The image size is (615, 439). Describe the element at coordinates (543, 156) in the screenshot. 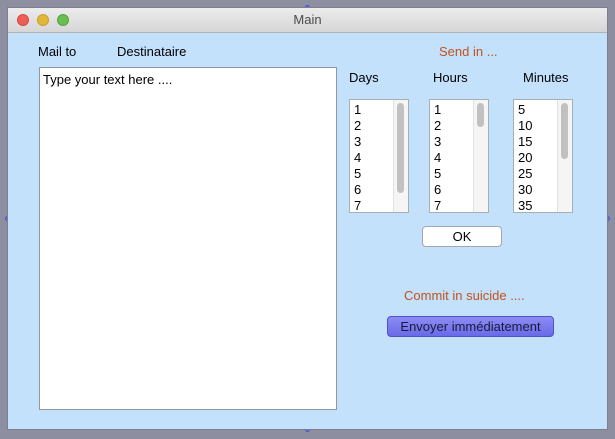

I see `minutes-listbox: 5 10 15 20 25 30 35` at that location.